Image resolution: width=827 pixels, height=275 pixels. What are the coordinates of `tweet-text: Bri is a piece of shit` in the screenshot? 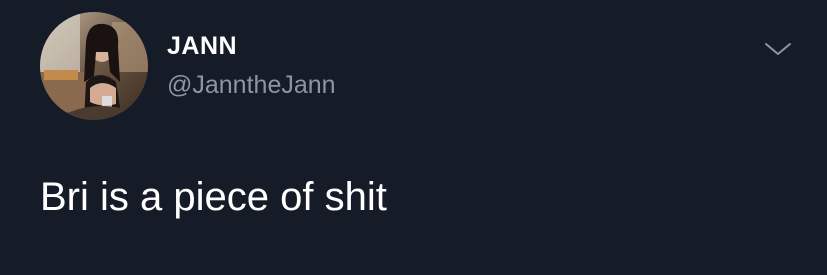 It's located at (213, 197).